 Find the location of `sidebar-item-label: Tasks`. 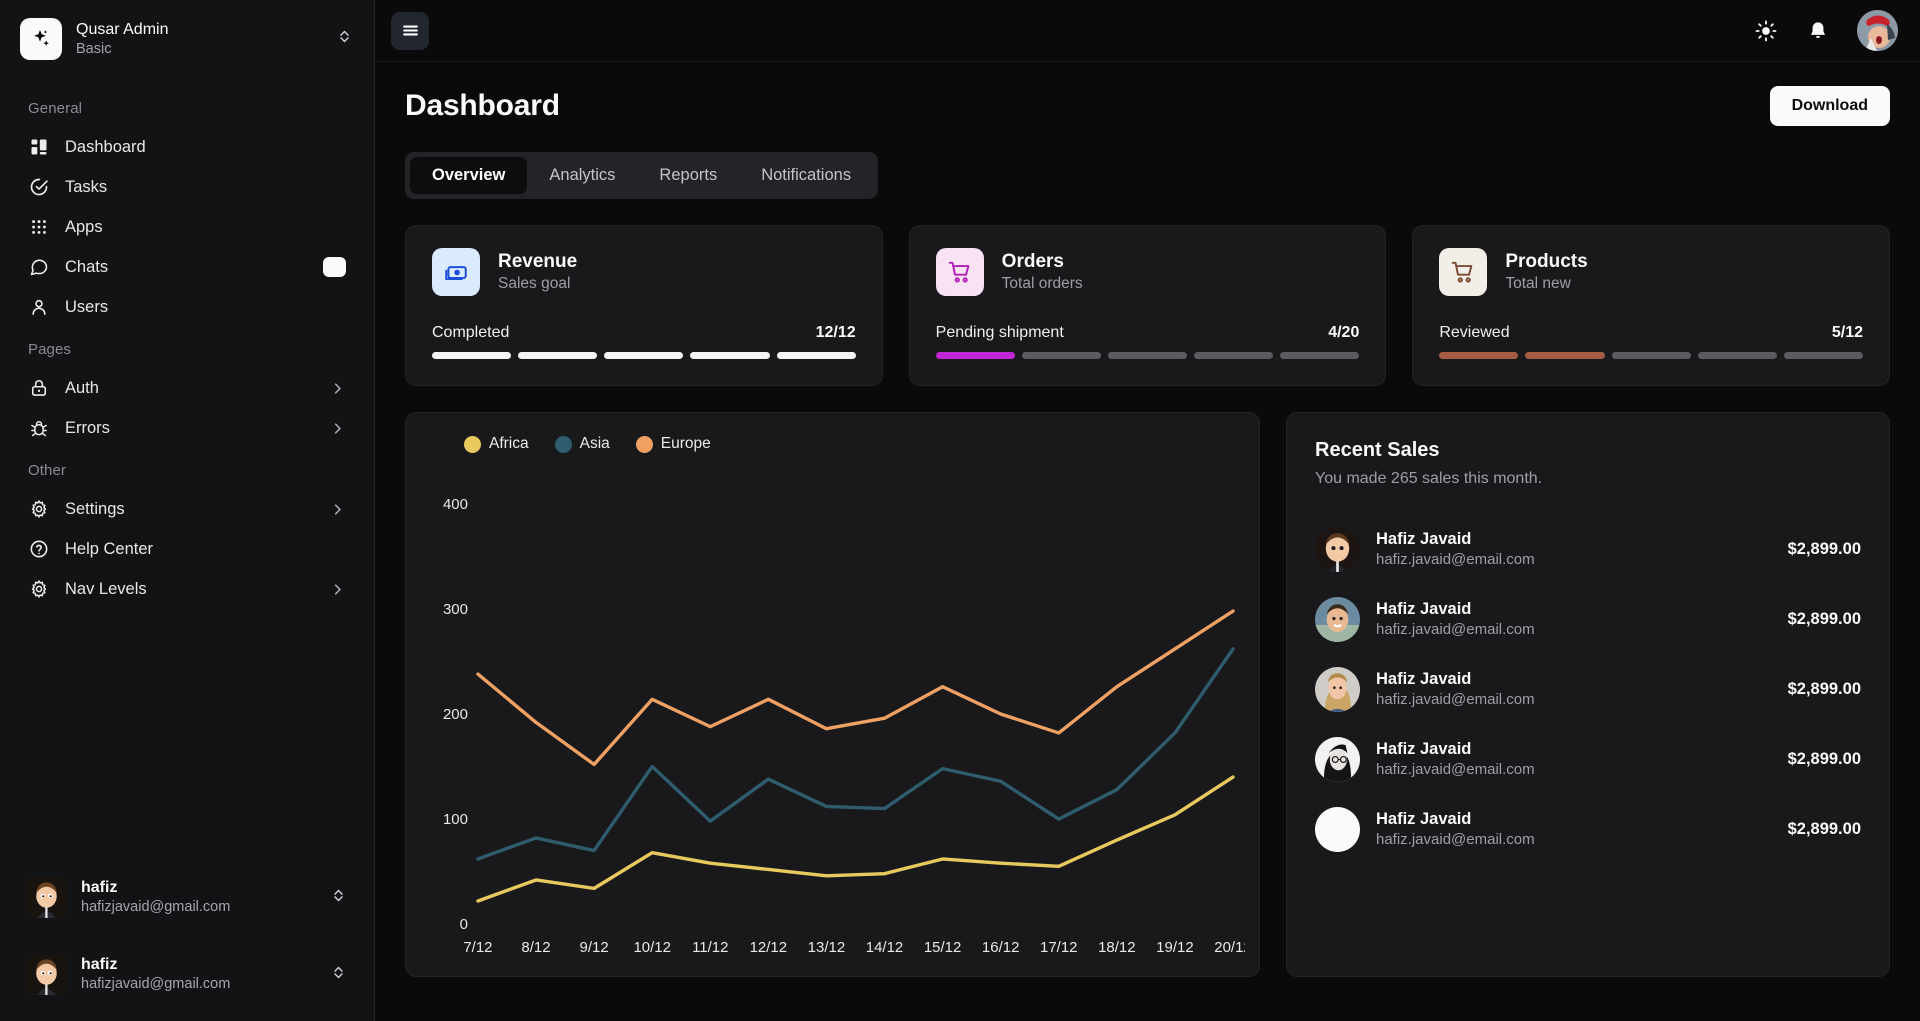

sidebar-item-label: Tasks is located at coordinates (86, 186).